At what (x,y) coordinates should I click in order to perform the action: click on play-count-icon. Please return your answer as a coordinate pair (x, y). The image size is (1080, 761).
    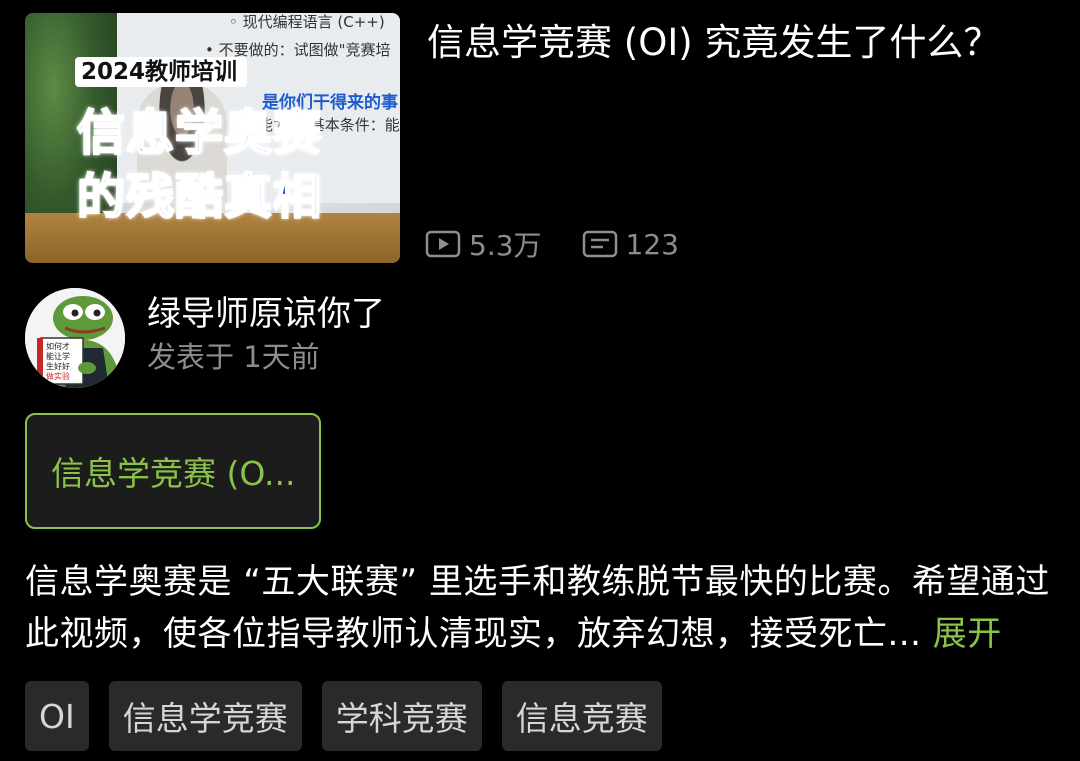
    Looking at the image, I should click on (443, 244).